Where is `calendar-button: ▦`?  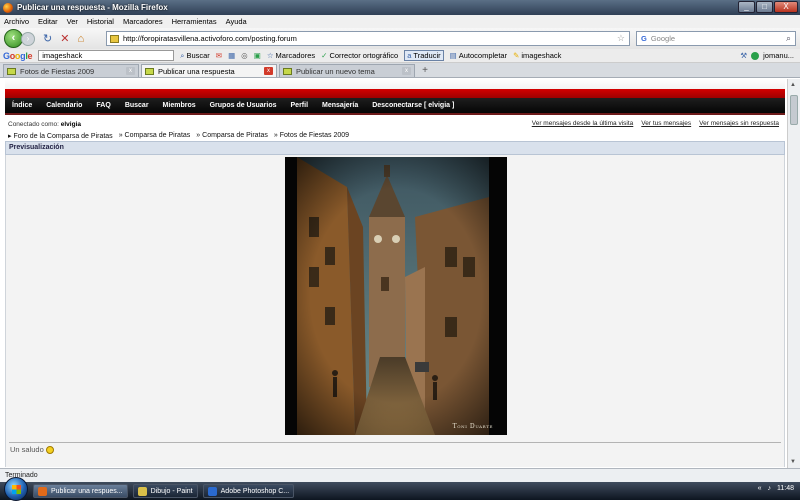
calendar-button: ▦ is located at coordinates (231, 55).